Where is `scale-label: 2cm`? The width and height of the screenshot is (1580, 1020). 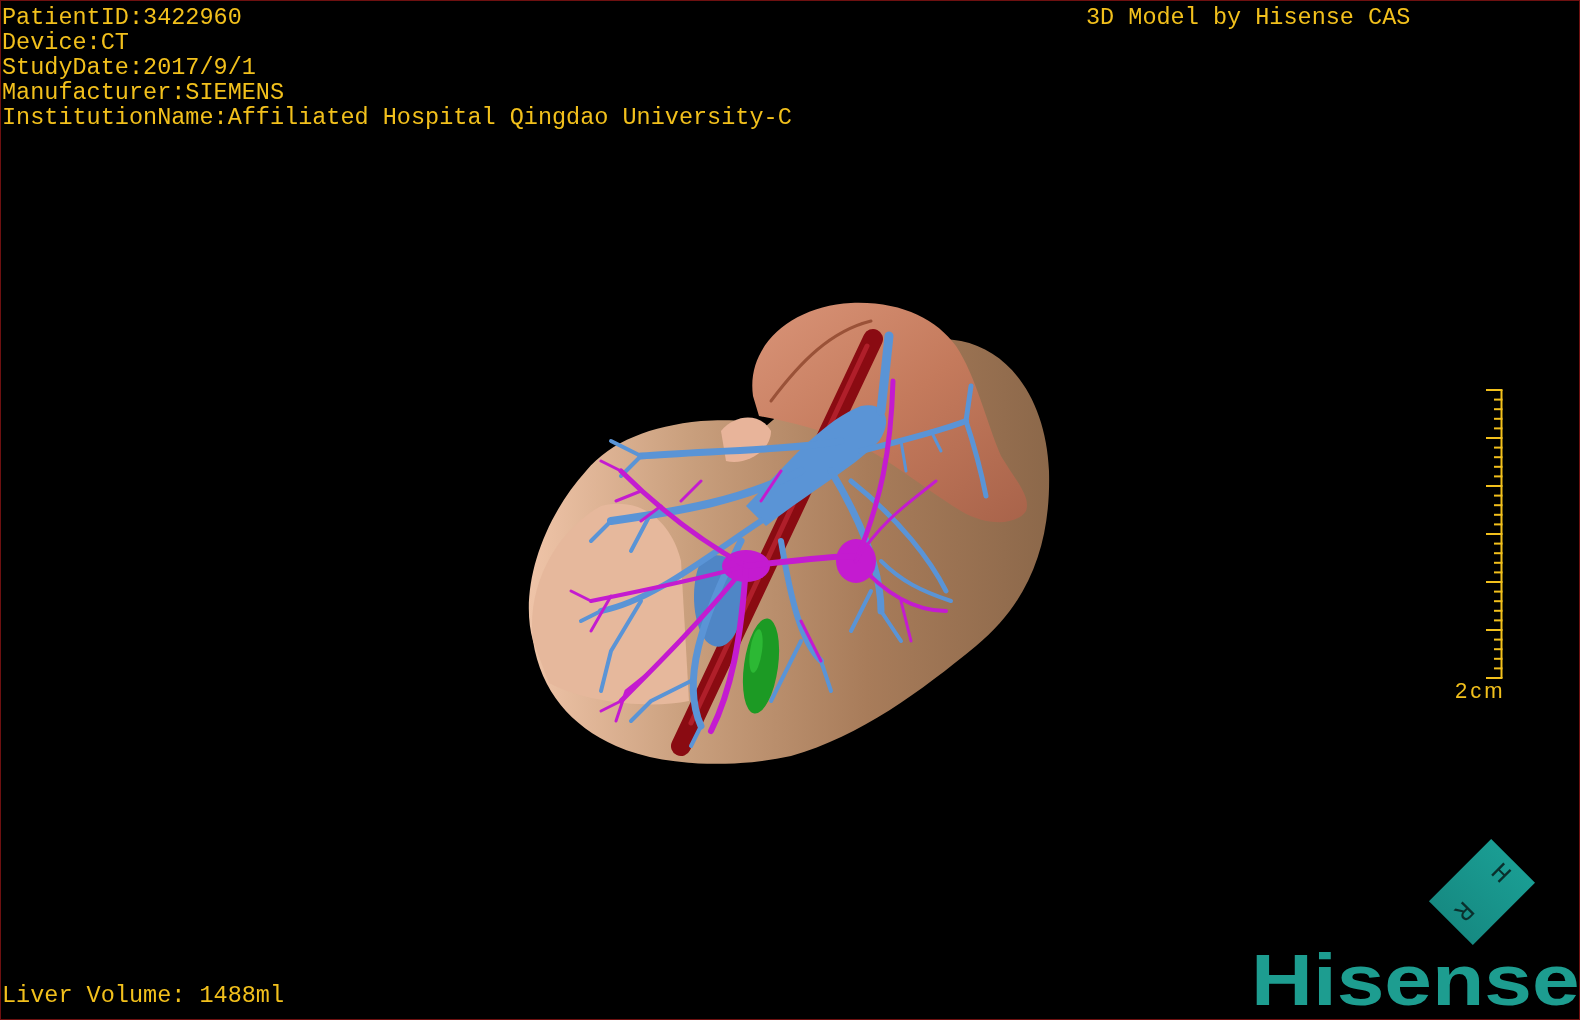 scale-label: 2cm is located at coordinates (1480, 691).